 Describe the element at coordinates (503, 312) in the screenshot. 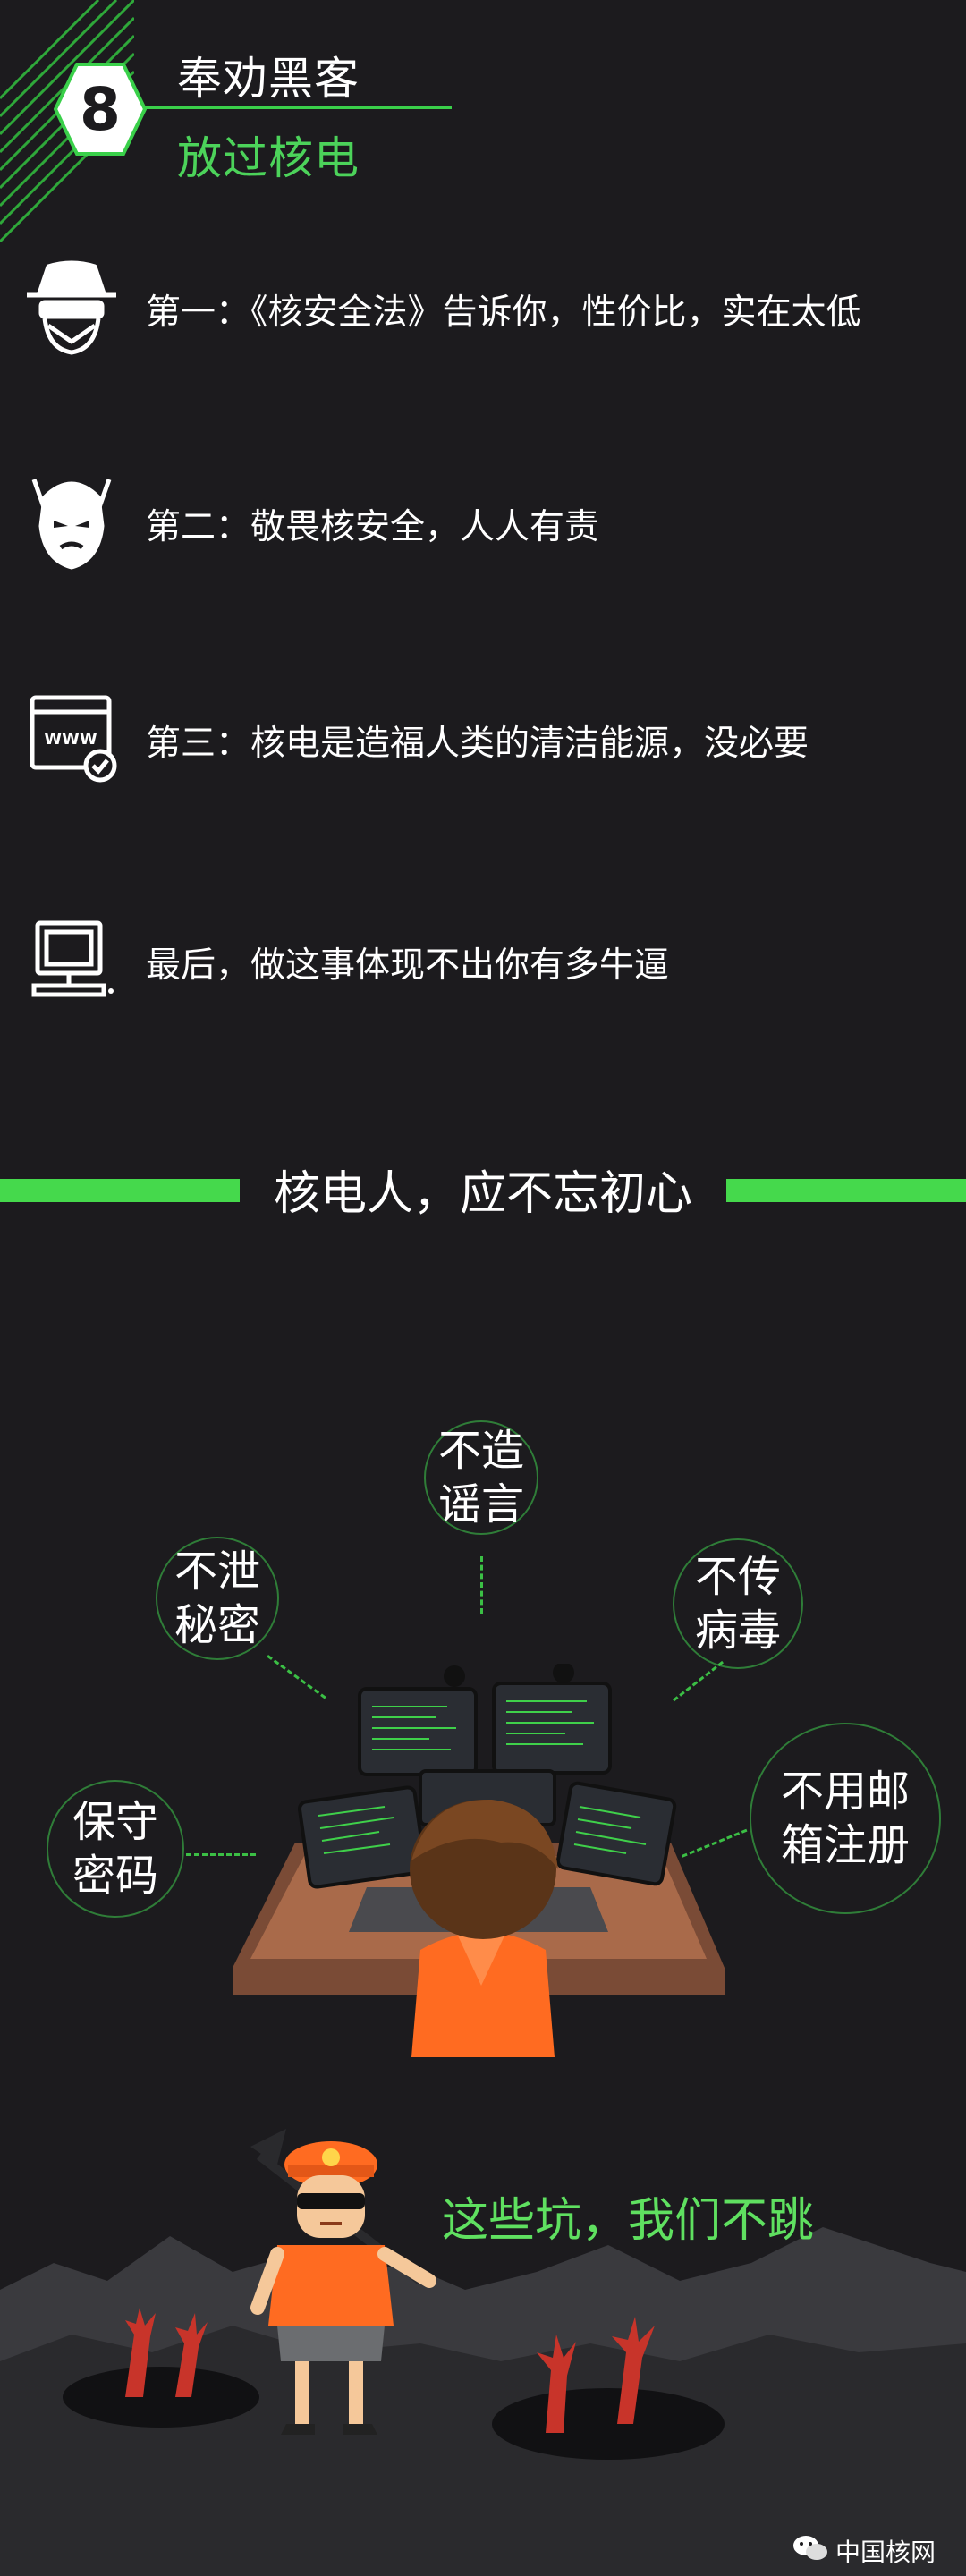

I see `rule-1-text: 第一：《核安全法》告诉你，性价比，实在太低` at that location.